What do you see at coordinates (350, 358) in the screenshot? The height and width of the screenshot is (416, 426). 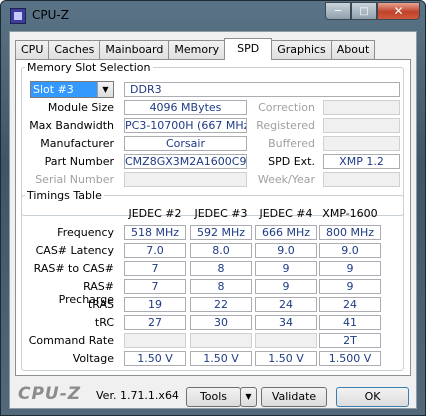 I see `timing-cell: 1.500 V` at bounding box center [350, 358].